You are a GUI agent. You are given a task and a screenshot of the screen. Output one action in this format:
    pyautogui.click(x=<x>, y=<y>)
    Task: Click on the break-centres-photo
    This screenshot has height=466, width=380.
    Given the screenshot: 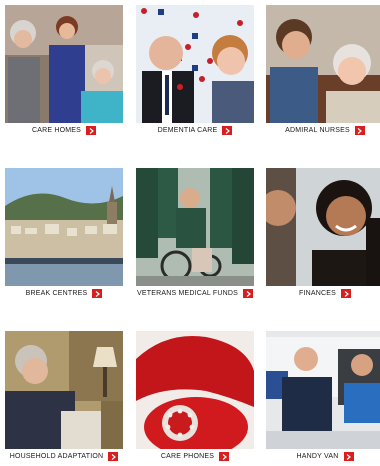 What is the action you would take?
    pyautogui.click(x=64, y=227)
    